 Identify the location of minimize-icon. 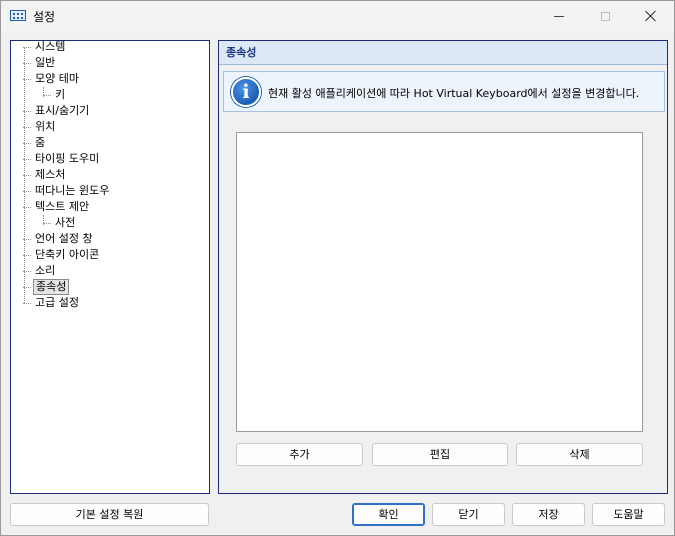
(559, 16).